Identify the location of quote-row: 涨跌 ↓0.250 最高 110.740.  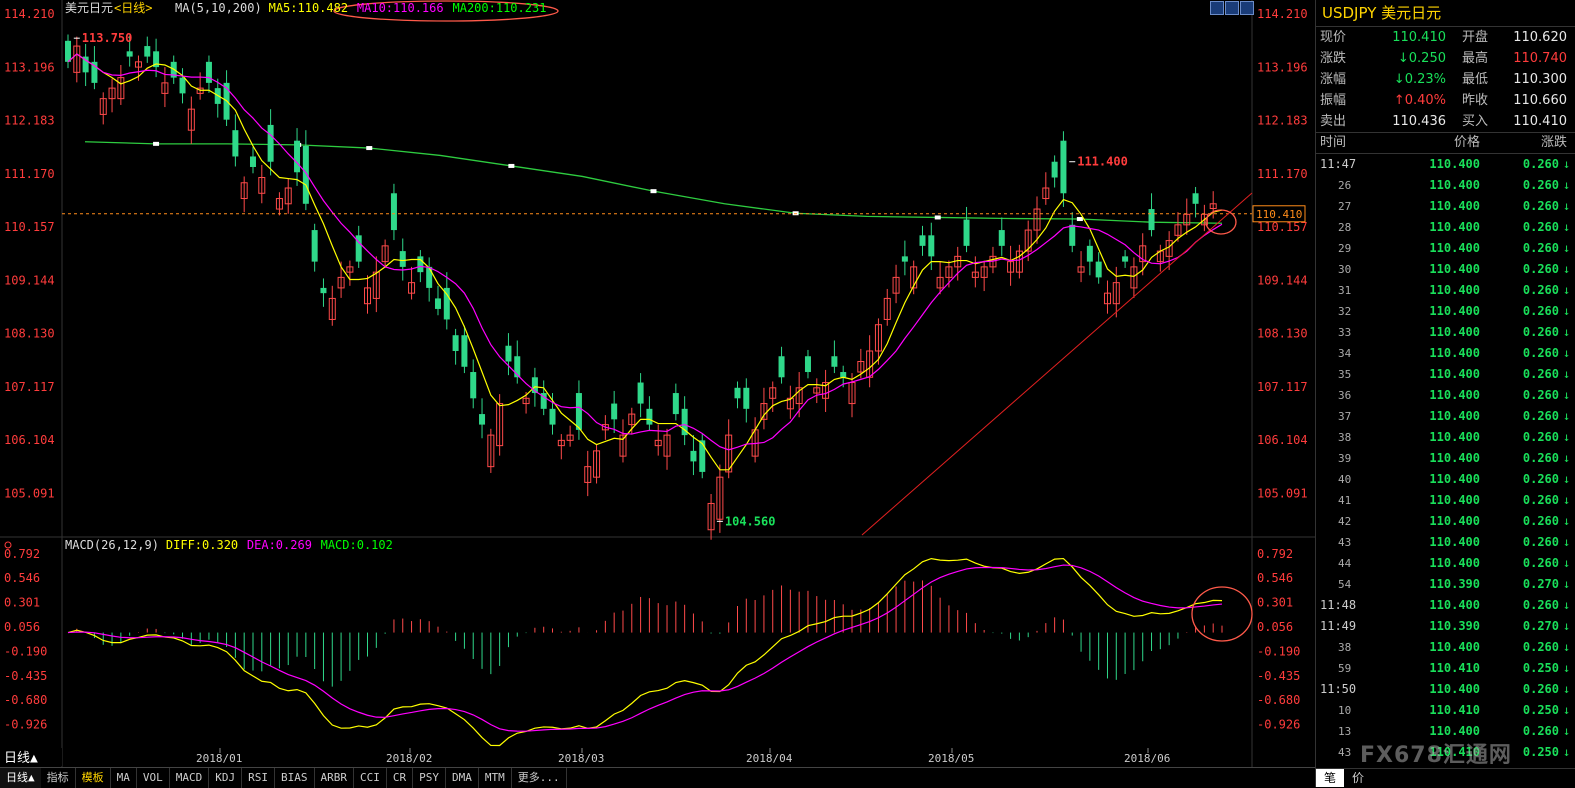
(1445, 58).